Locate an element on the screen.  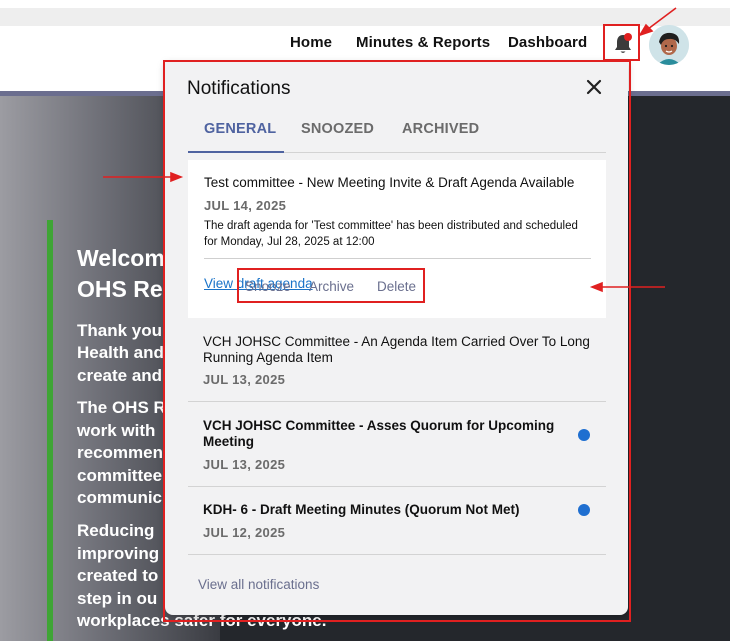
hero-text: Thank you is located at coordinates (120, 330).